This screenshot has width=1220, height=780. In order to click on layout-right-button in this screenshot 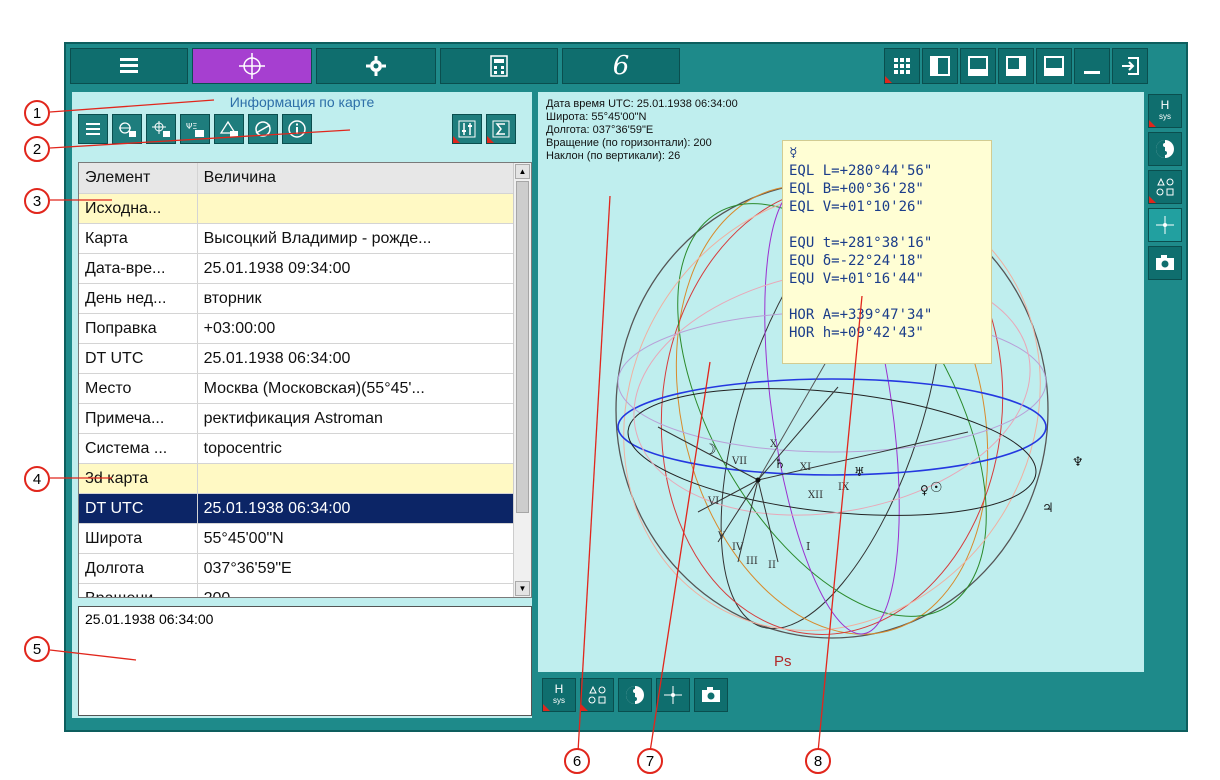, I will do `click(1016, 66)`.